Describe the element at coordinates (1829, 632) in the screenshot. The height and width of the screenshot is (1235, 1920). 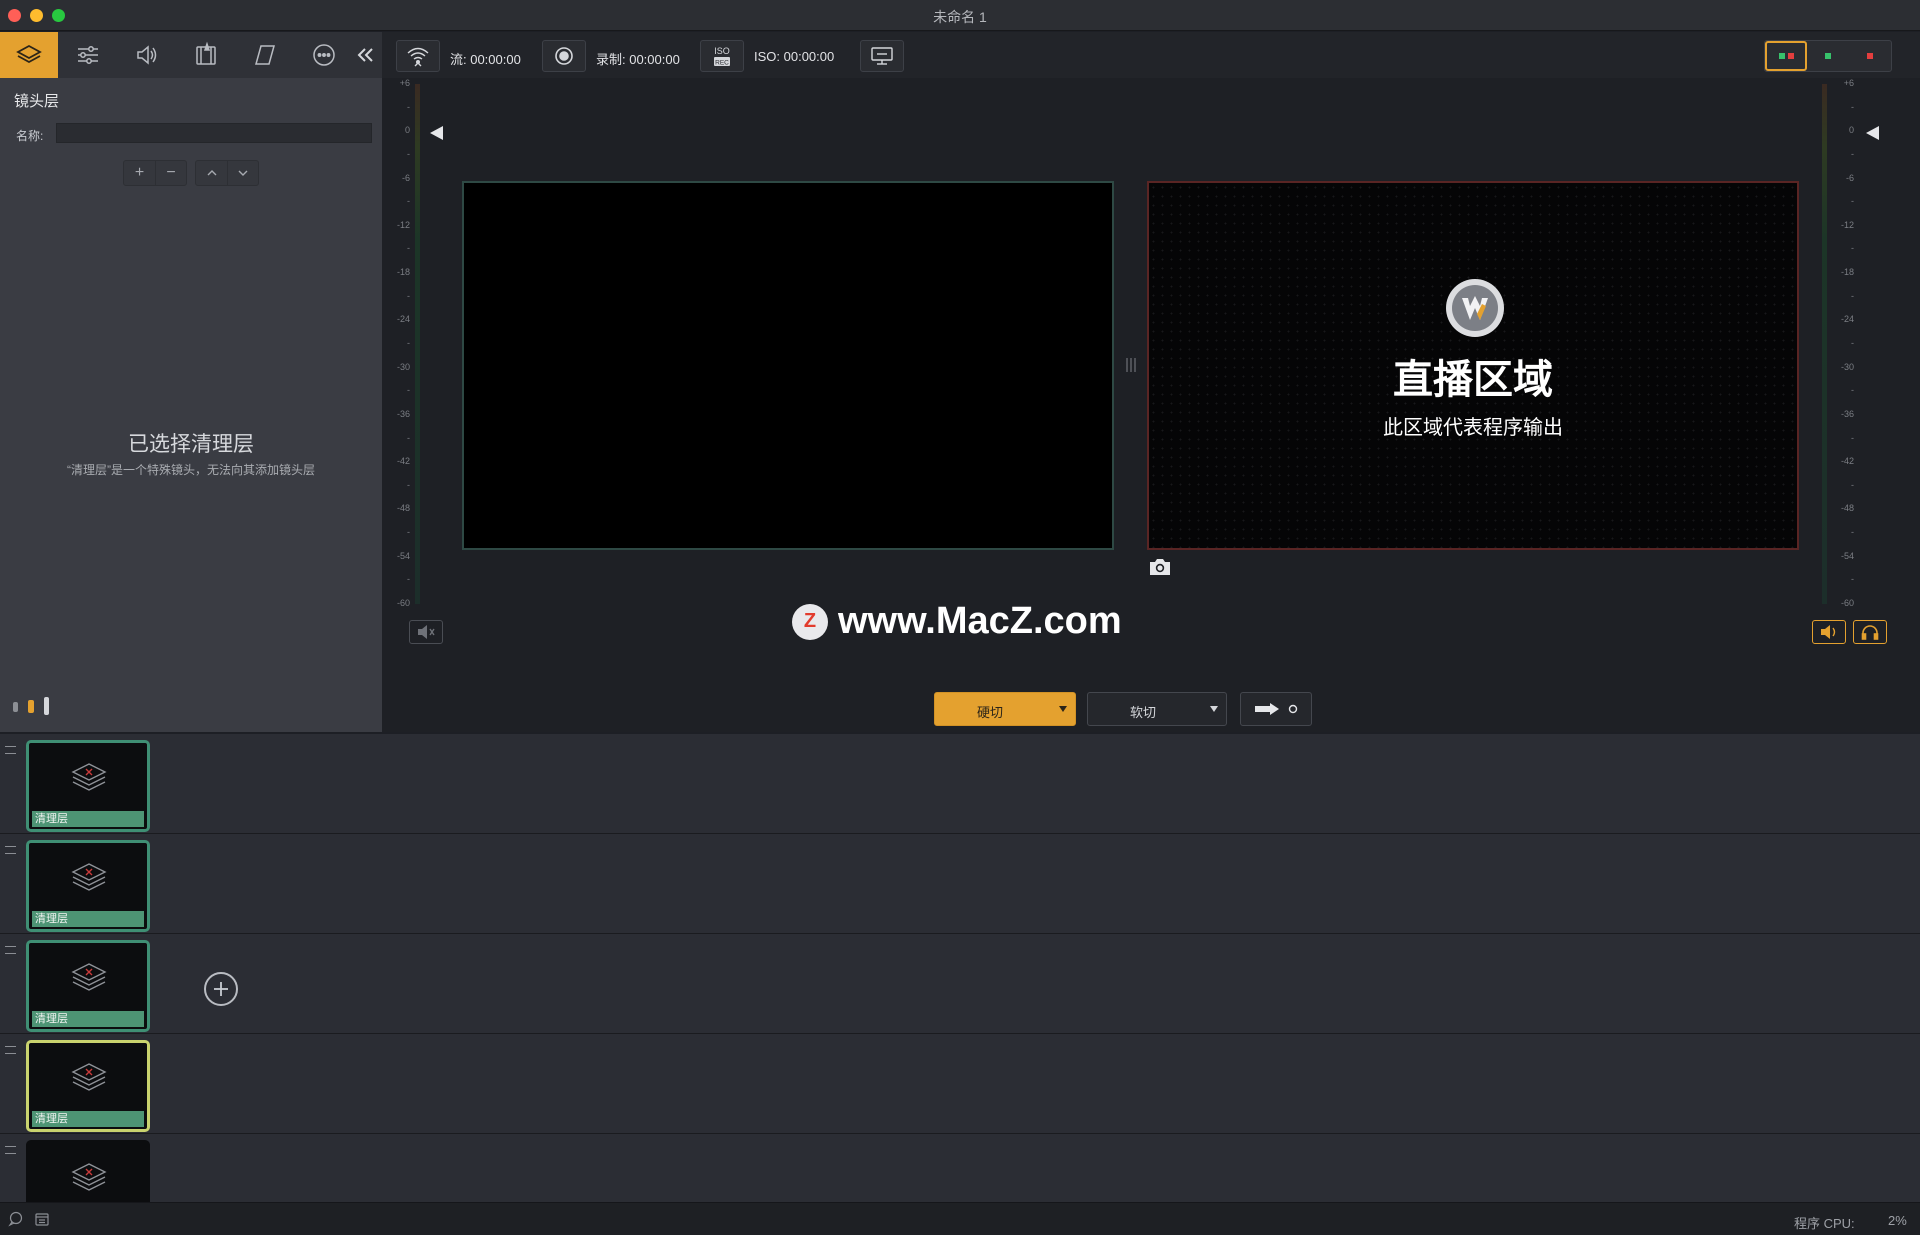
I see `live-monitor-audio-button` at that location.